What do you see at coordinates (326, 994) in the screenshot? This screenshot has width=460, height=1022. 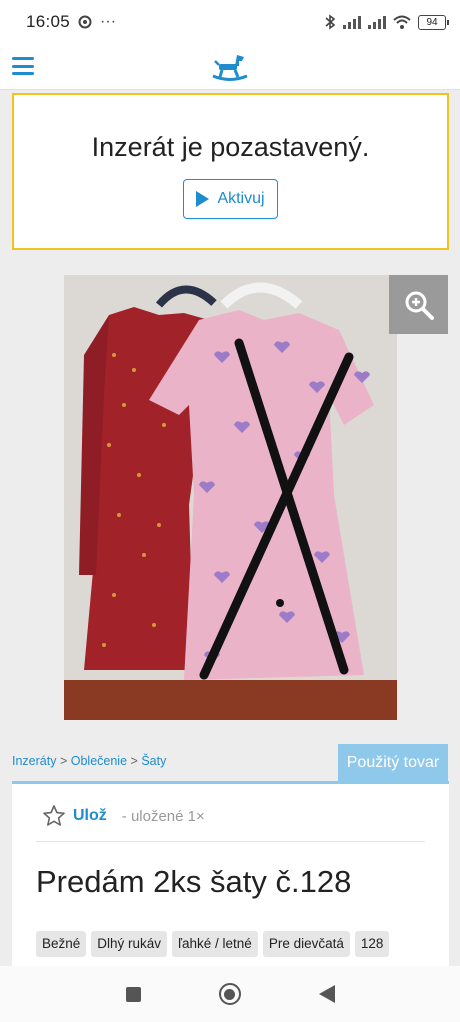 I see `back-icon` at bounding box center [326, 994].